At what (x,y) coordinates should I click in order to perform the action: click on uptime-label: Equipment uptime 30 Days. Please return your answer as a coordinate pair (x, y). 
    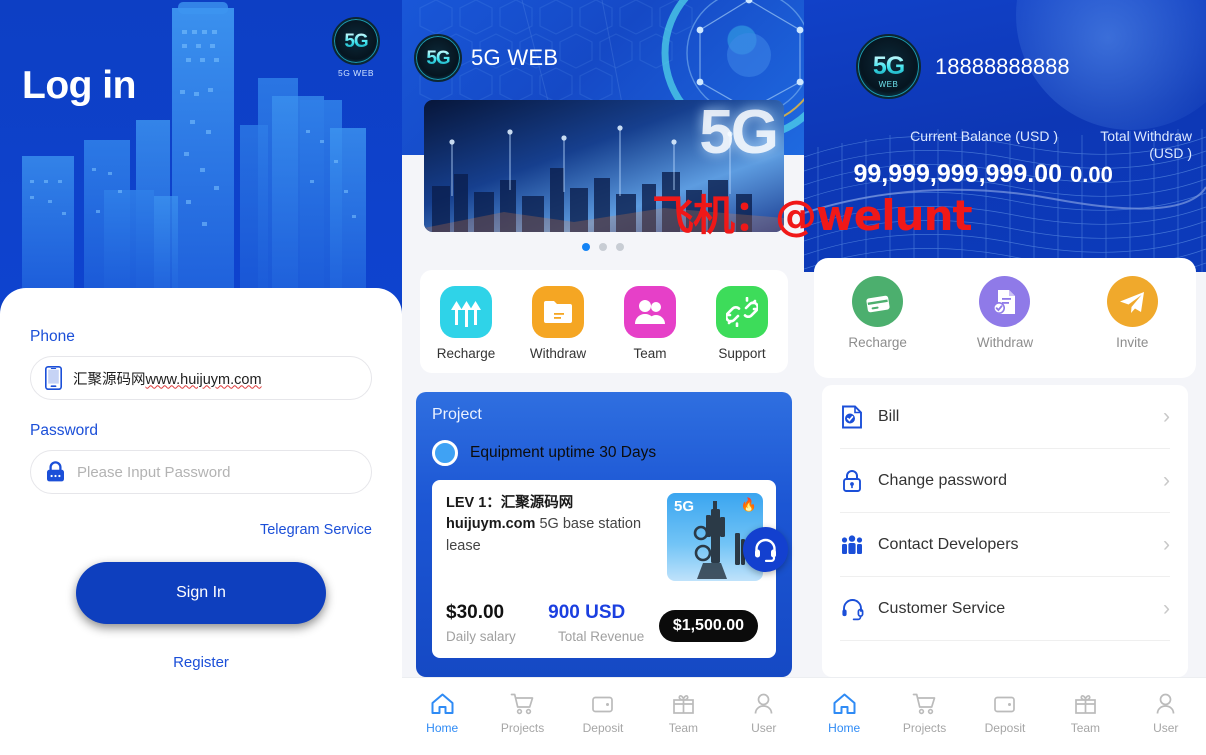
    Looking at the image, I should click on (563, 452).